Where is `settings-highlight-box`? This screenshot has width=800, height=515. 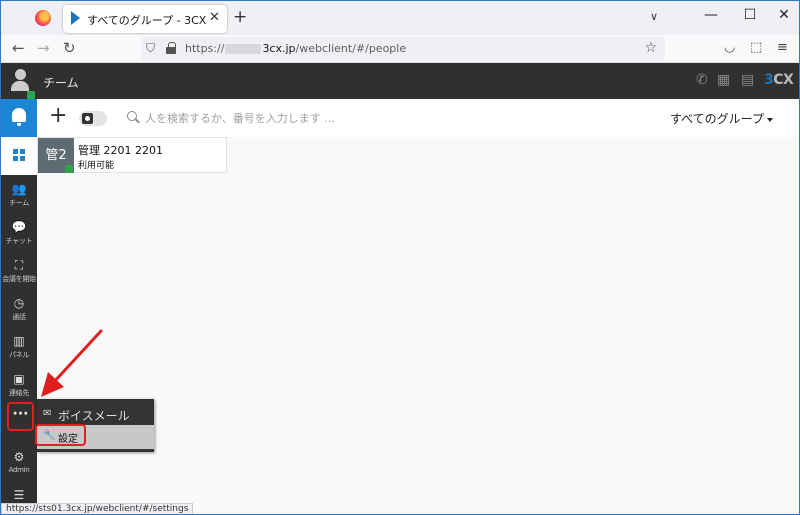
settings-highlight-box is located at coordinates (60, 435).